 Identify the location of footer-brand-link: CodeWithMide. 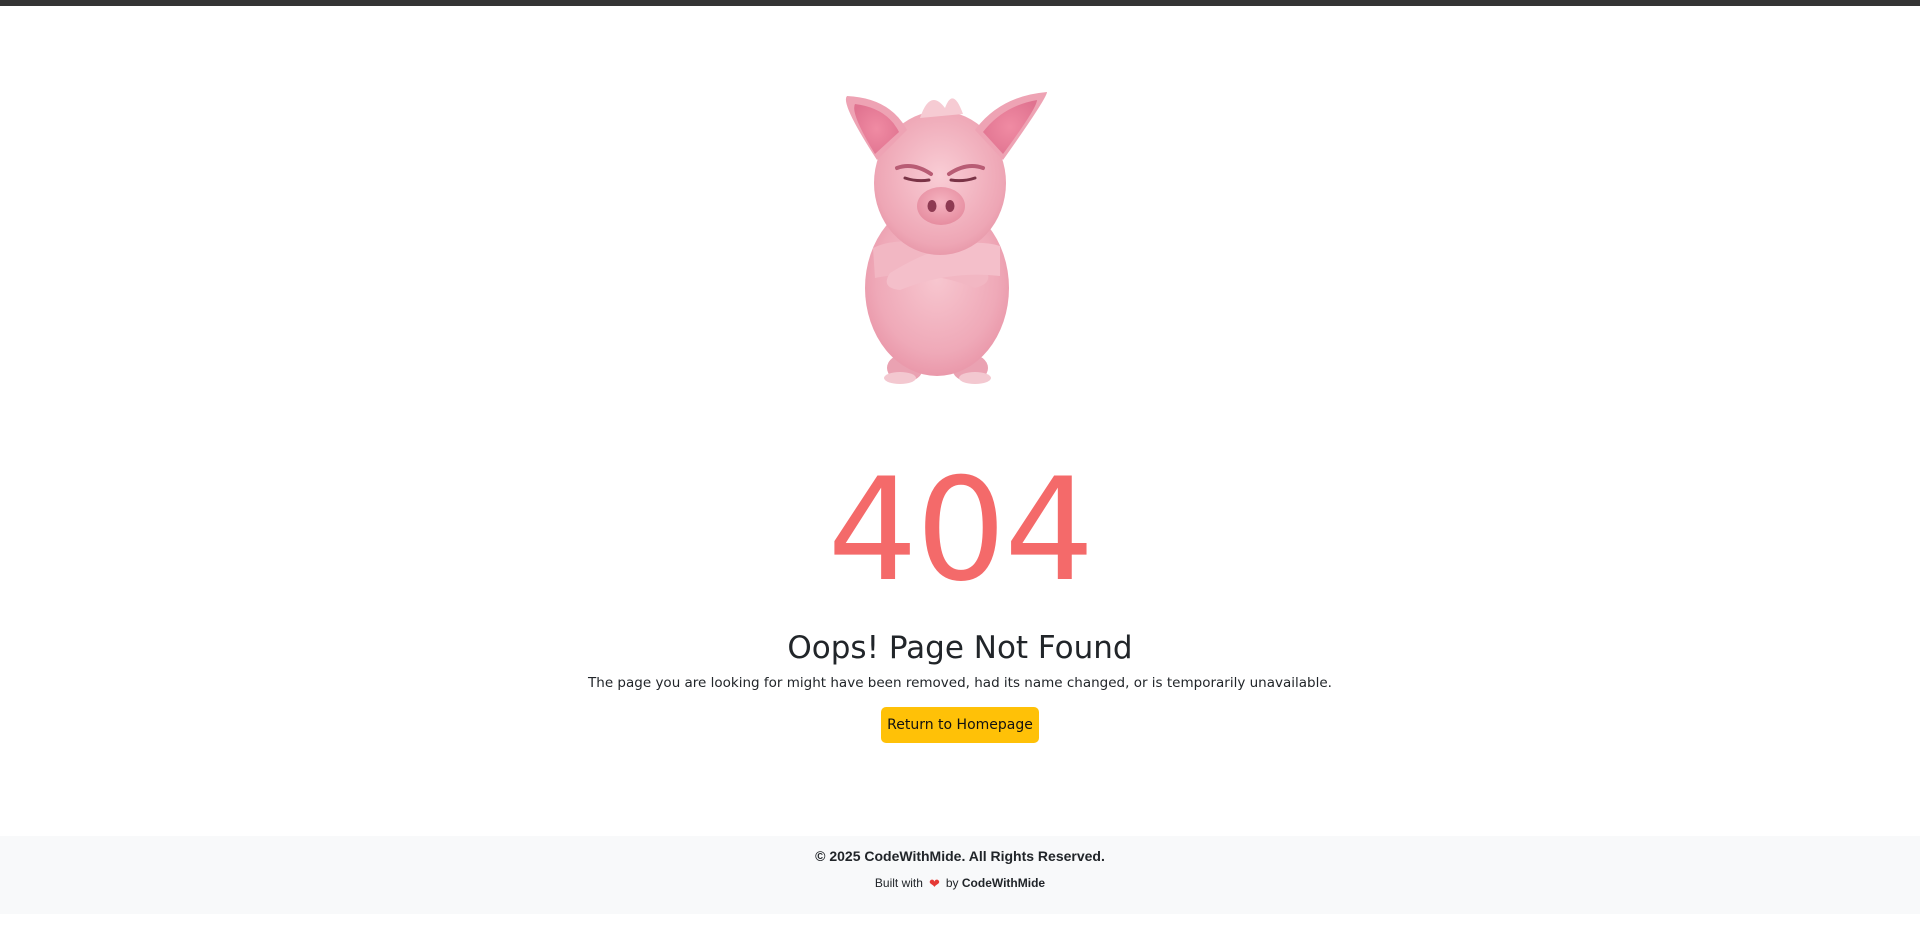
(1003, 883).